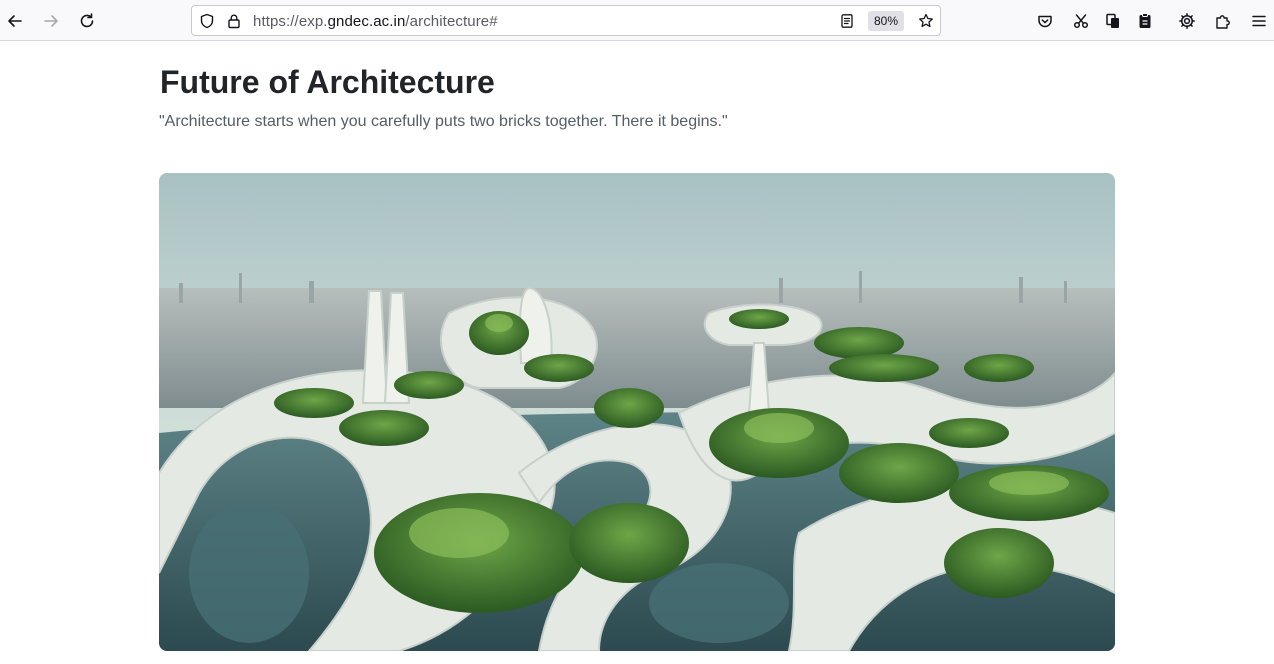 This screenshot has height=664, width=1274. What do you see at coordinates (1187, 21) in the screenshot?
I see `gear-icon` at bounding box center [1187, 21].